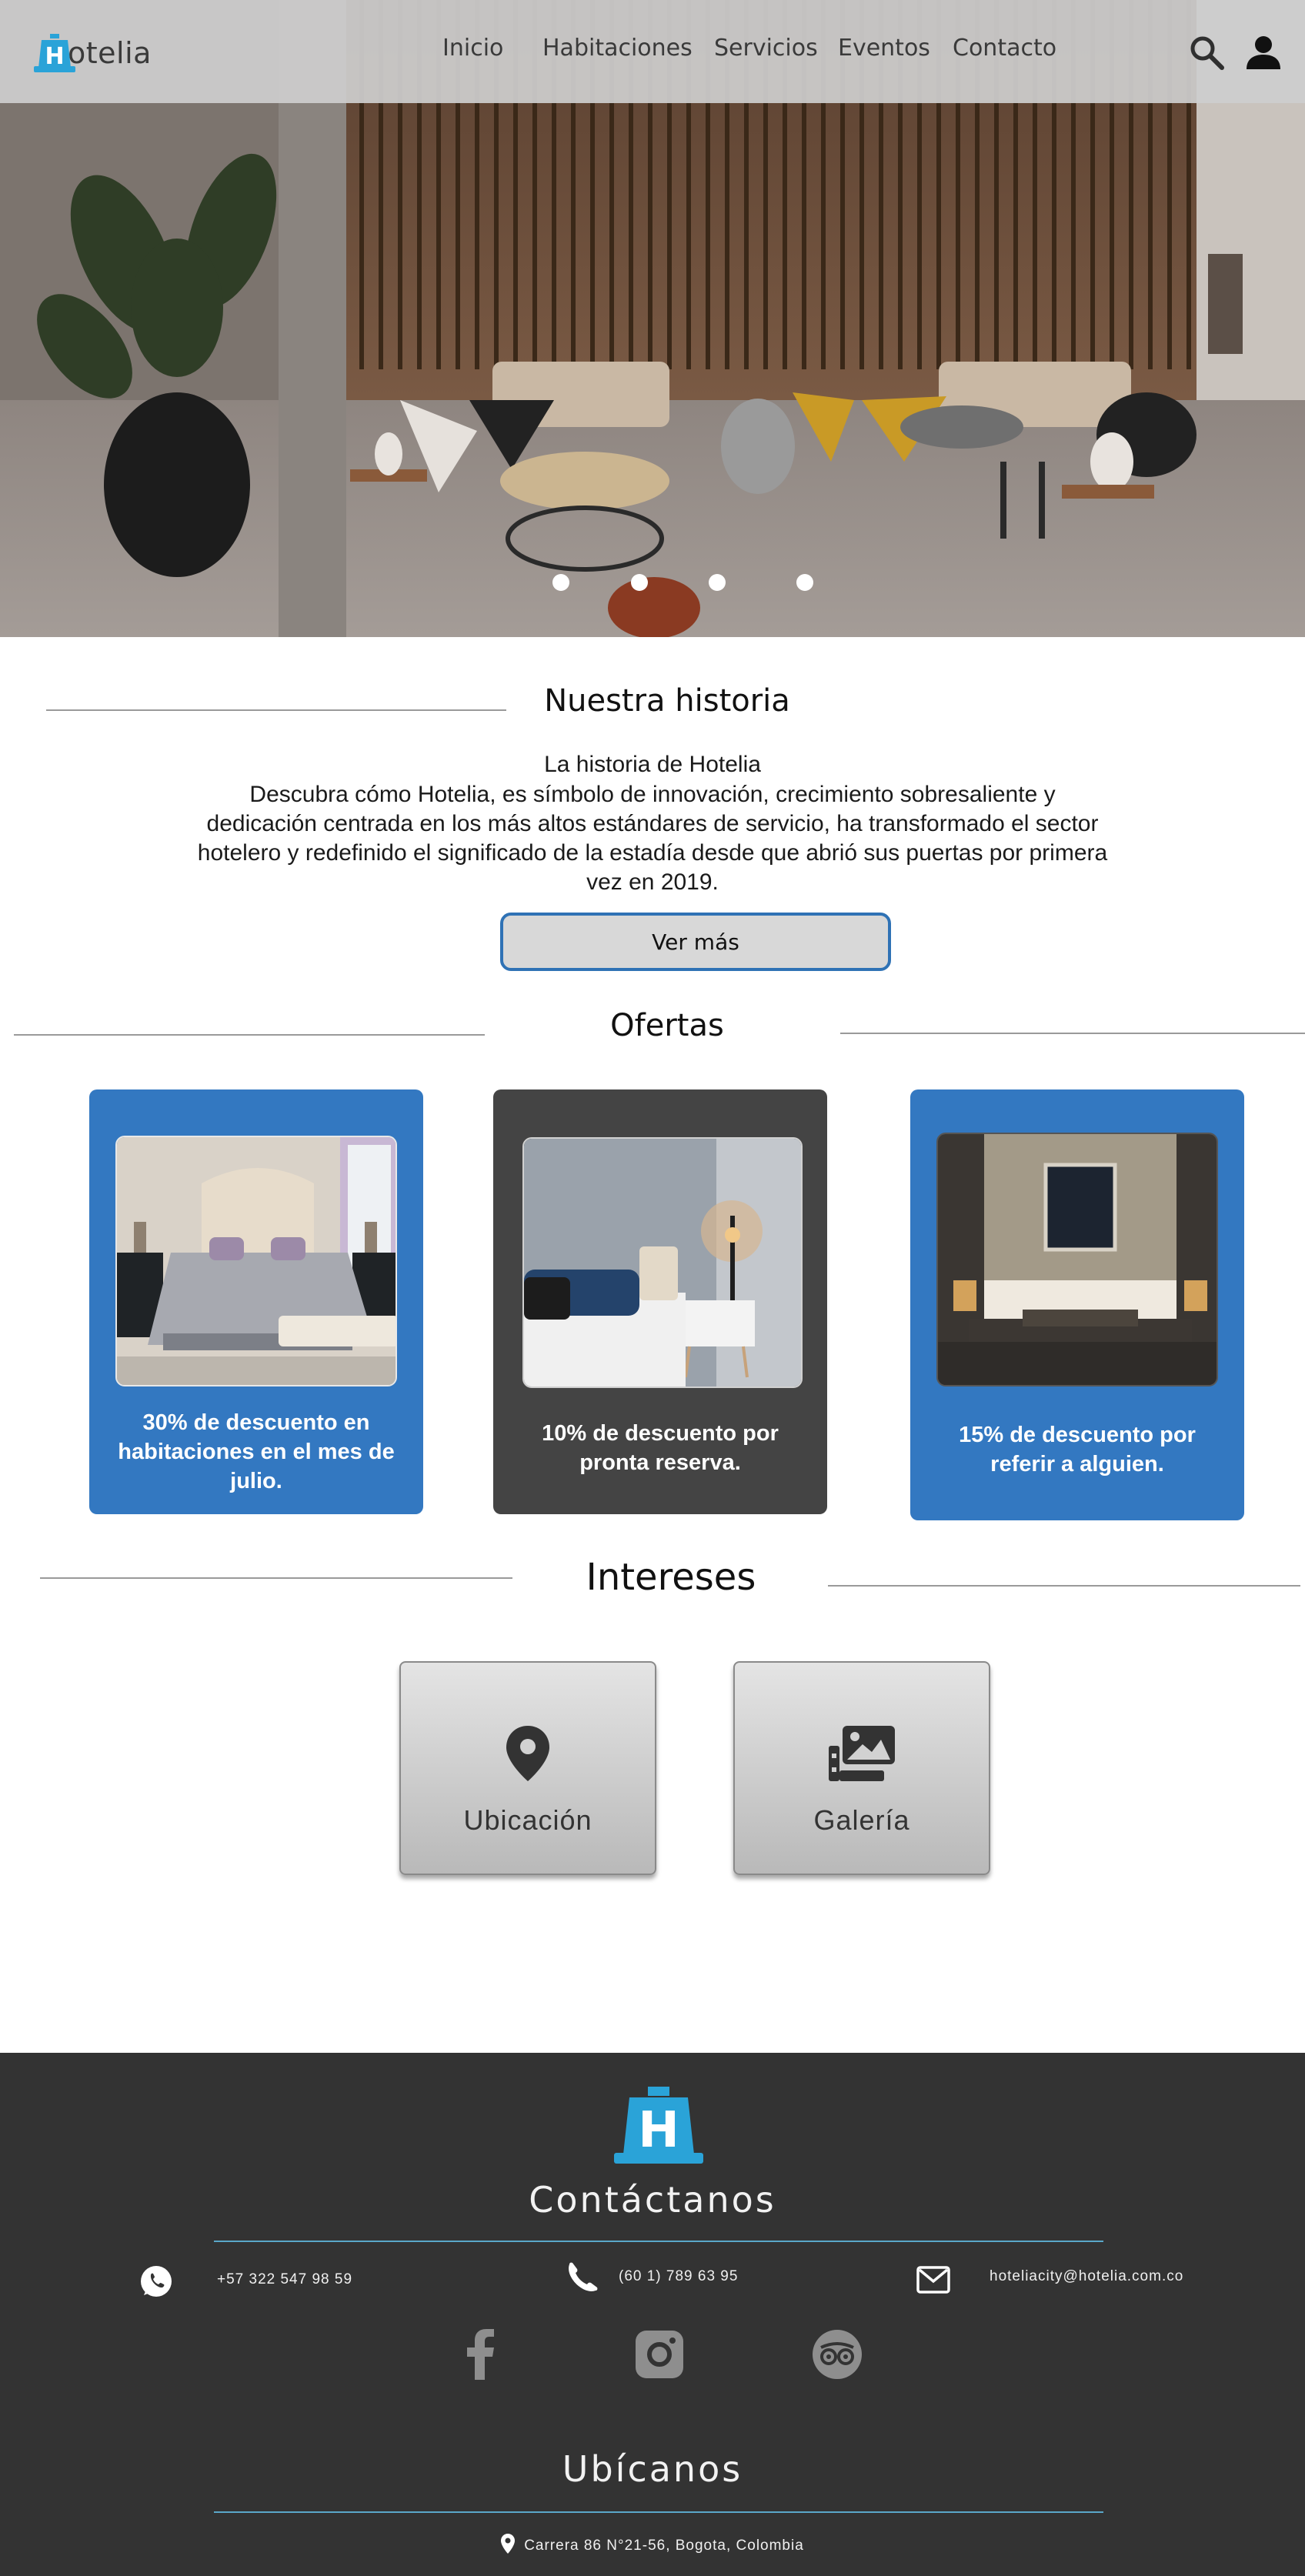 Image resolution: width=1305 pixels, height=2576 pixels. What do you see at coordinates (659, 2354) in the screenshot?
I see `instagram-icon` at bounding box center [659, 2354].